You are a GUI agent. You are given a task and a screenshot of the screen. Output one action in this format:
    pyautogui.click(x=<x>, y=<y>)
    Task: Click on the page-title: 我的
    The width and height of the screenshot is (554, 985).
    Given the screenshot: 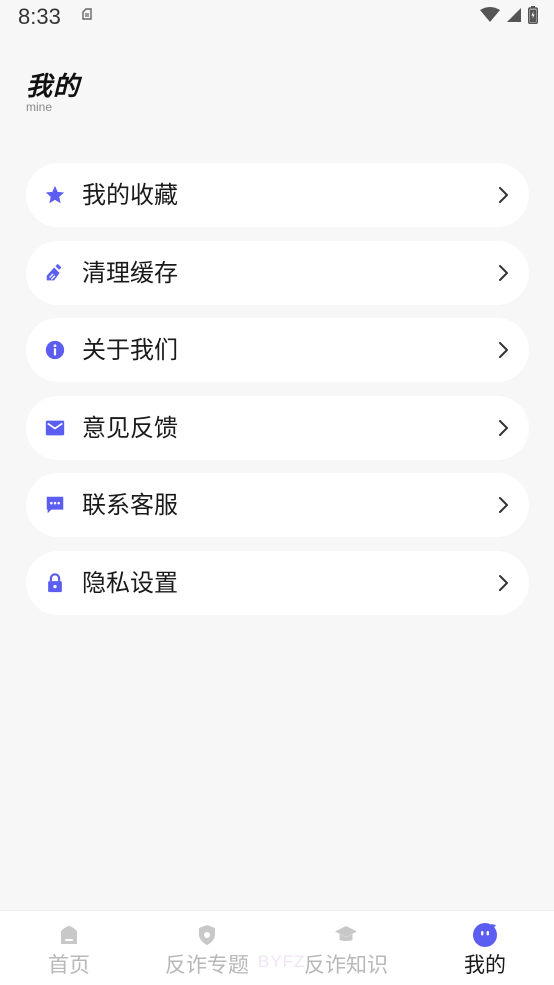 What is the action you would take?
    pyautogui.click(x=53, y=87)
    